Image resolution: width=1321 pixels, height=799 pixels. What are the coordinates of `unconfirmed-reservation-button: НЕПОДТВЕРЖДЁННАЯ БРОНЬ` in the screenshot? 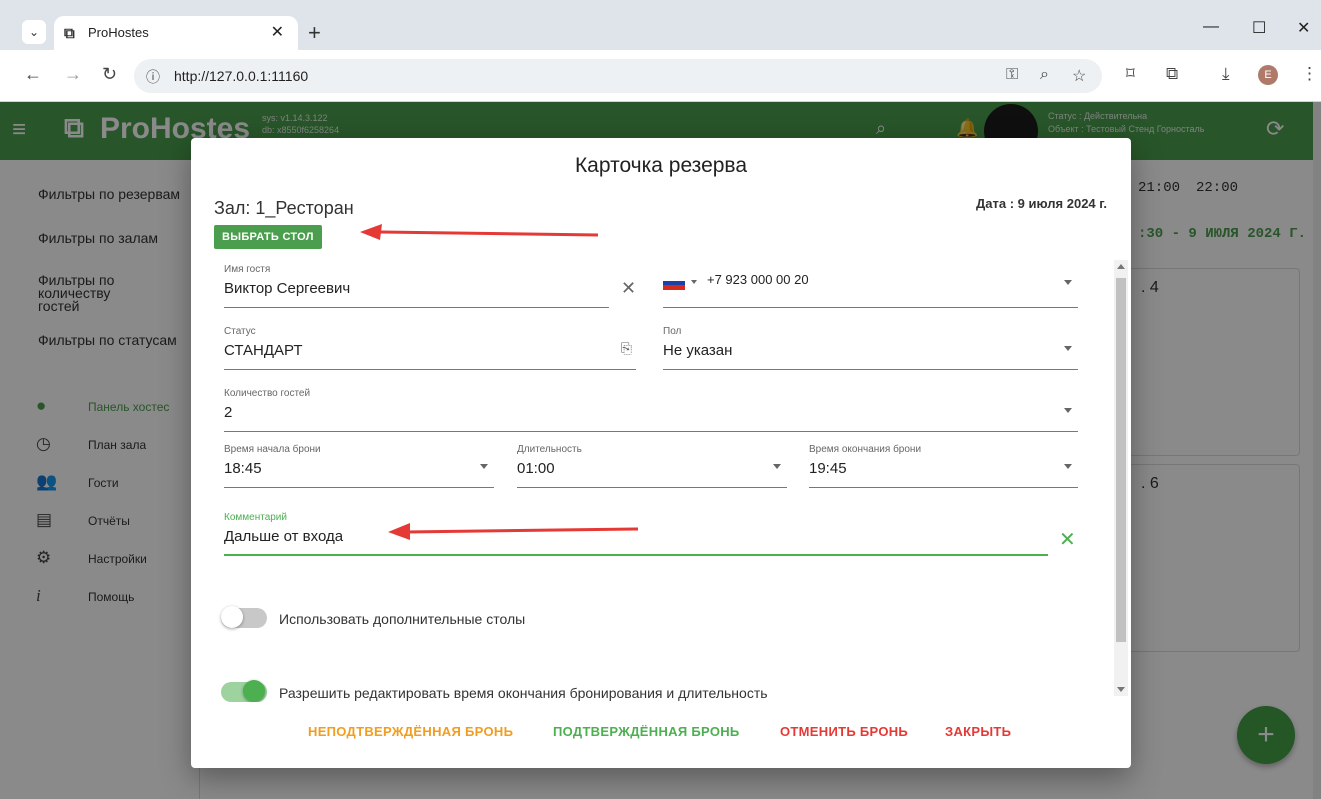 It's located at (410, 731).